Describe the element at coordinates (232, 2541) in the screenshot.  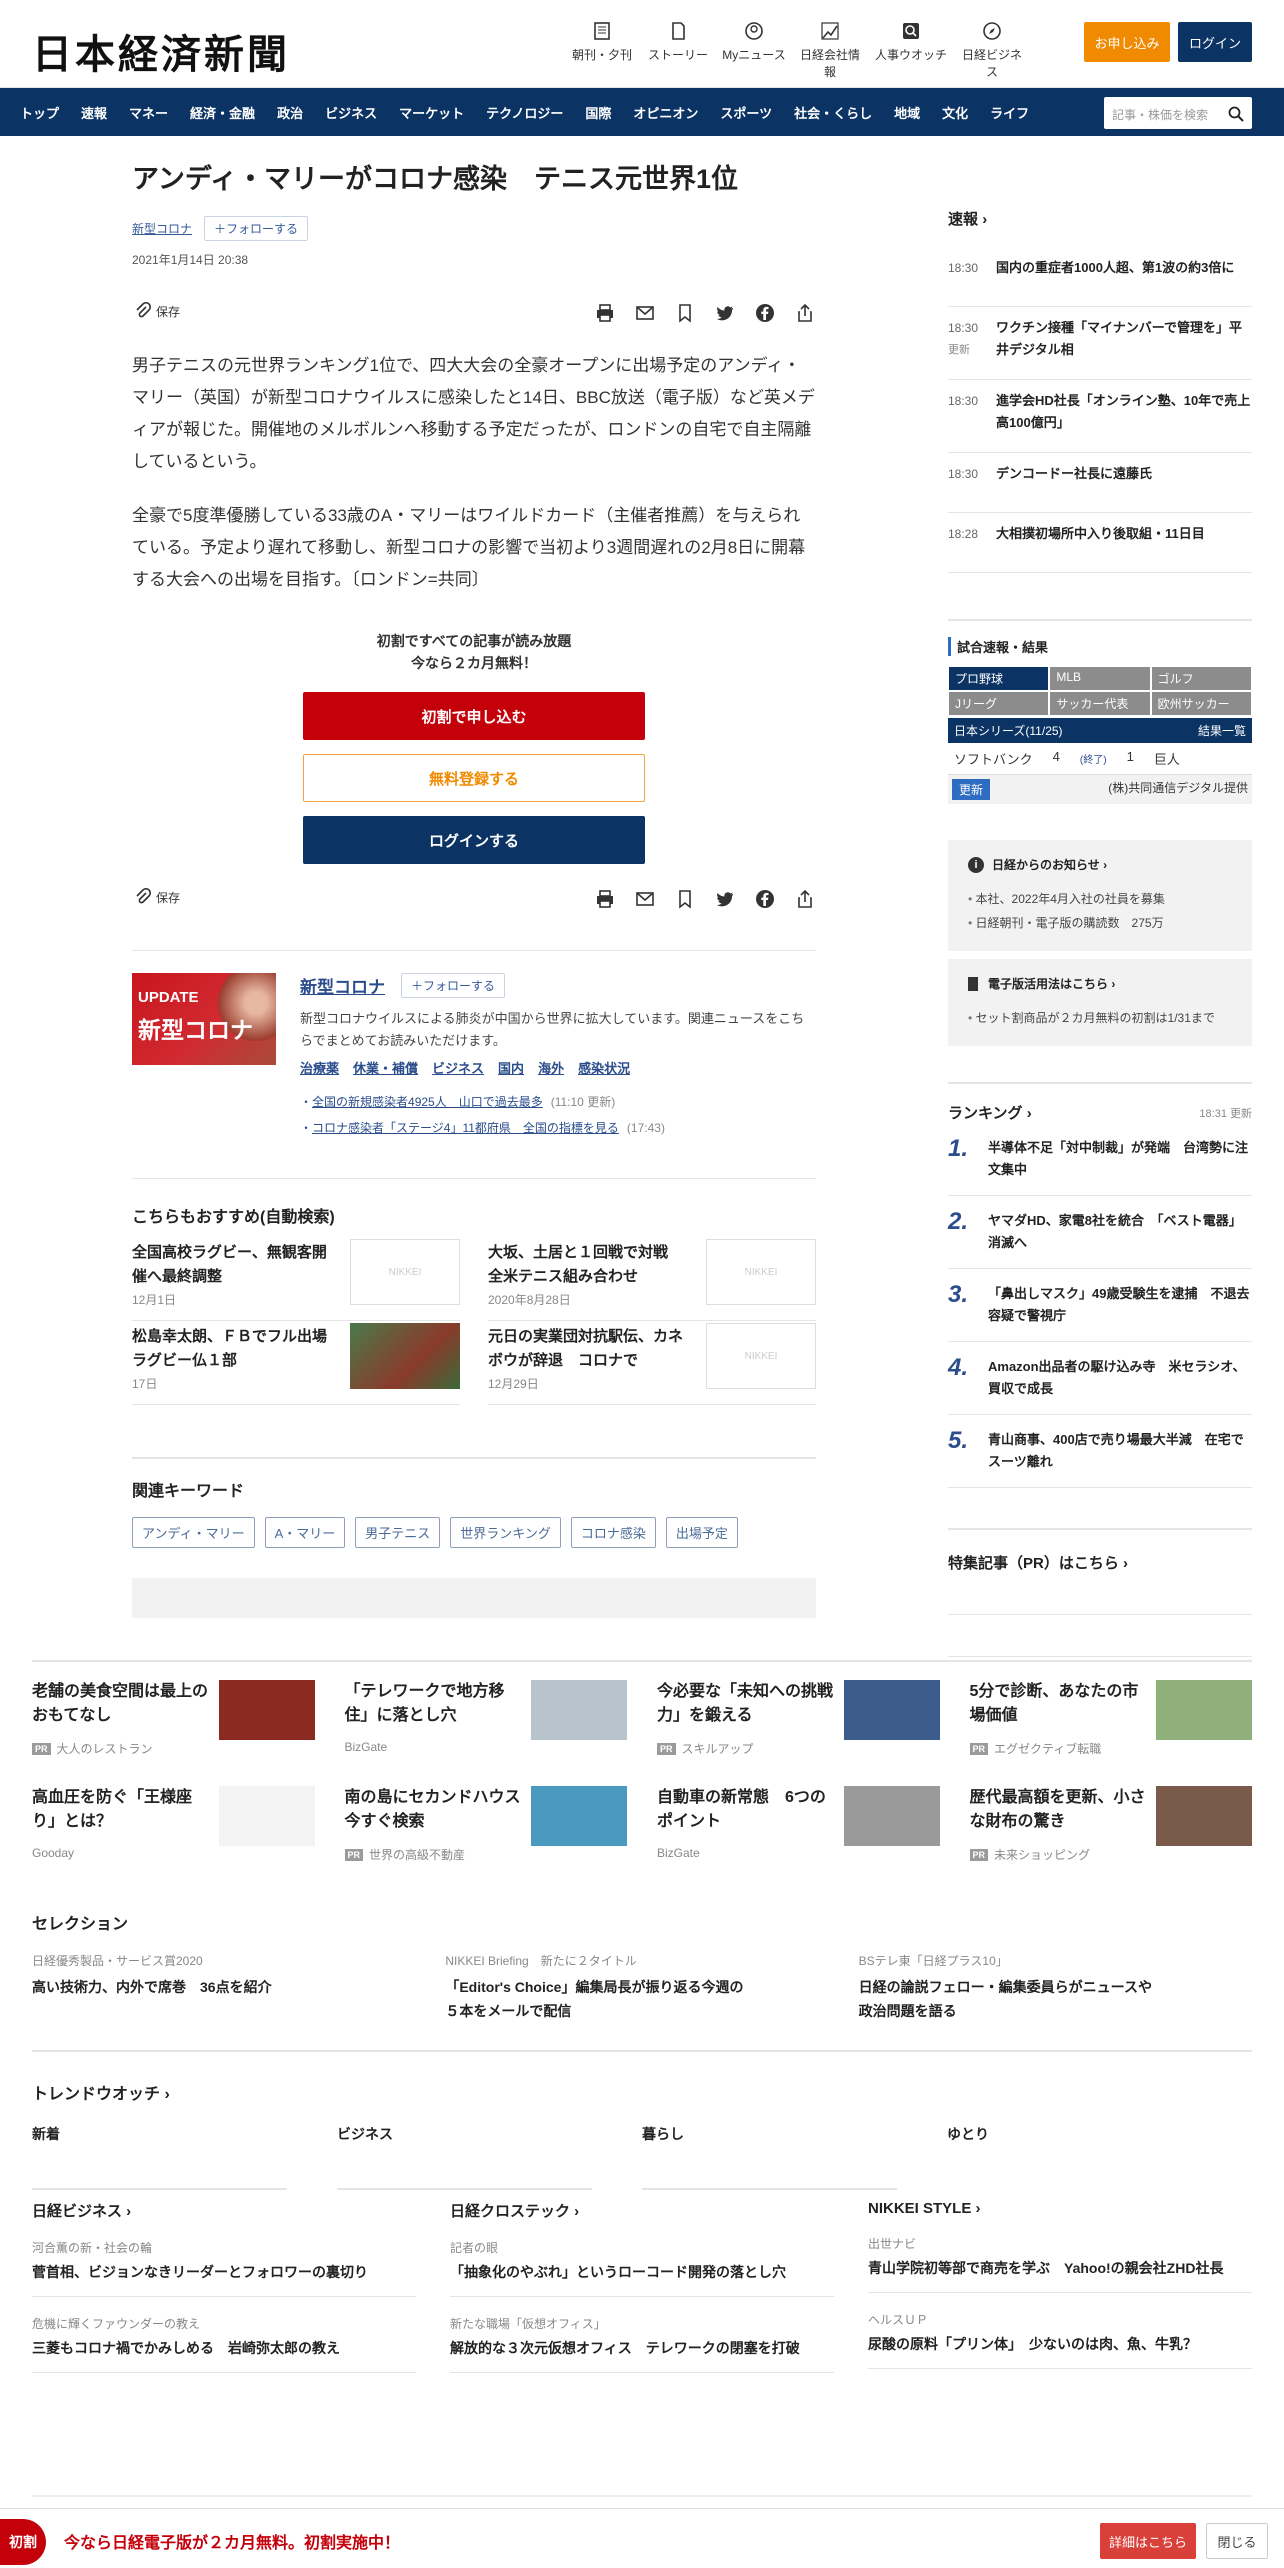
I see `promo-message: 今なら日経電子版が２カ月無料。初割実施中！` at that location.